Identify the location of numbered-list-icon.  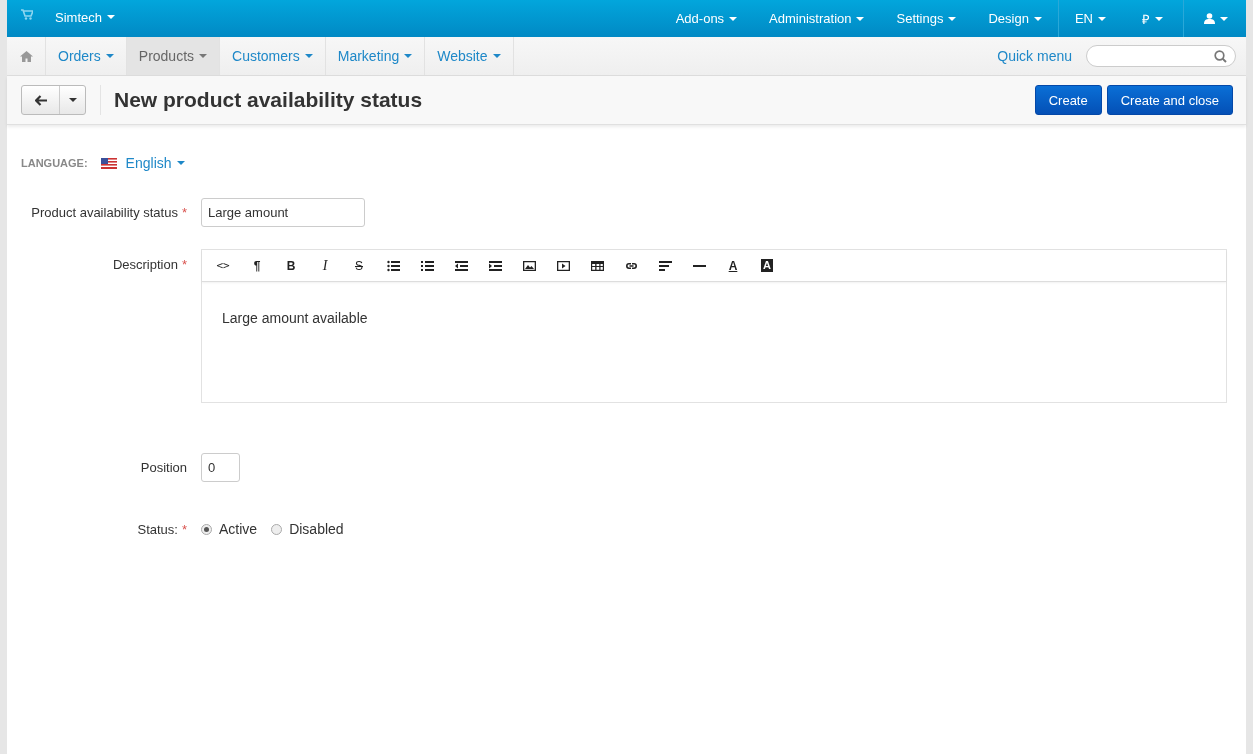
(427, 265).